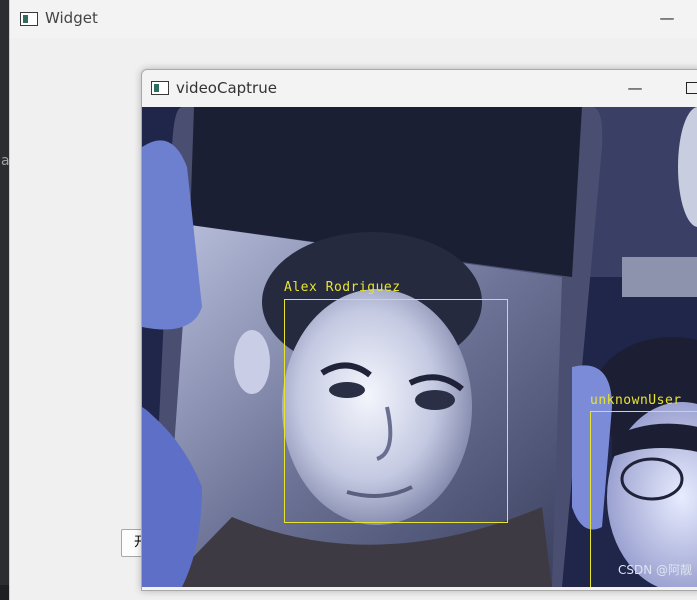 This screenshot has height=600, width=697. I want to click on video-titlebar: videoCaptrue —, so click(419, 88).